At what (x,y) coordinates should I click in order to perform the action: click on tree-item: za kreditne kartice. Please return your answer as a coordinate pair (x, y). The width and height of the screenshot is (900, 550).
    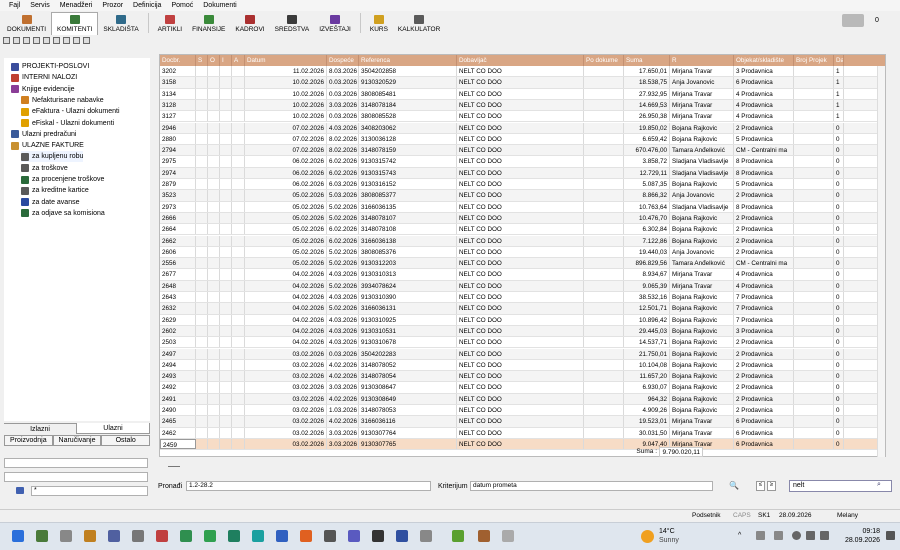
    Looking at the image, I should click on (55, 190).